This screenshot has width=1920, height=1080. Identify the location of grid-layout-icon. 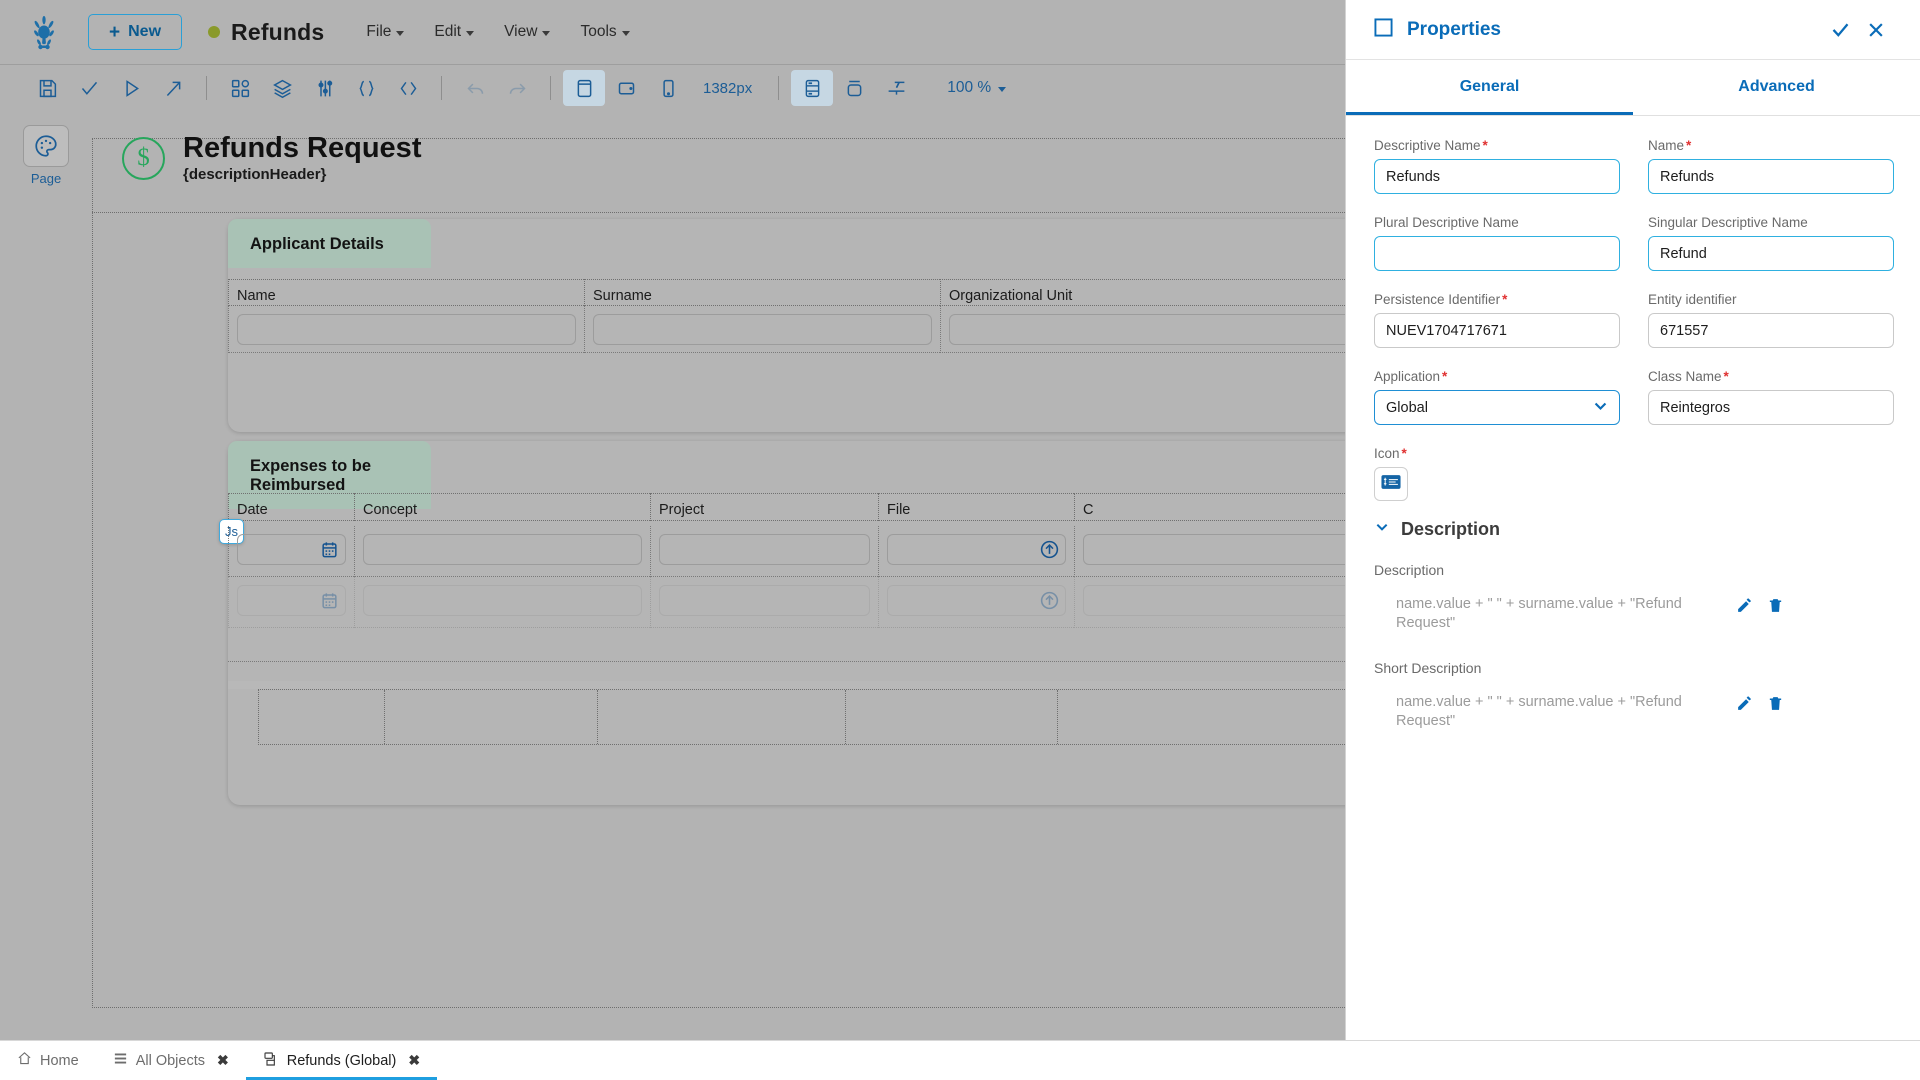
(812, 88).